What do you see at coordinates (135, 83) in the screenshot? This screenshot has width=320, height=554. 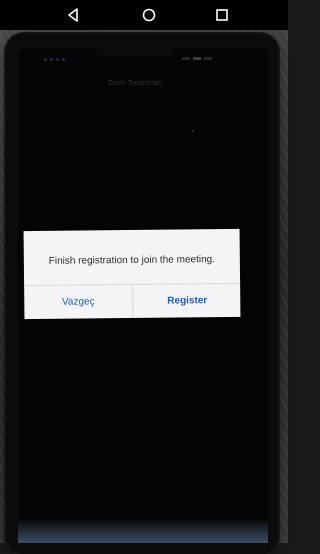 I see `app-title: Zoom Toplantıları` at bounding box center [135, 83].